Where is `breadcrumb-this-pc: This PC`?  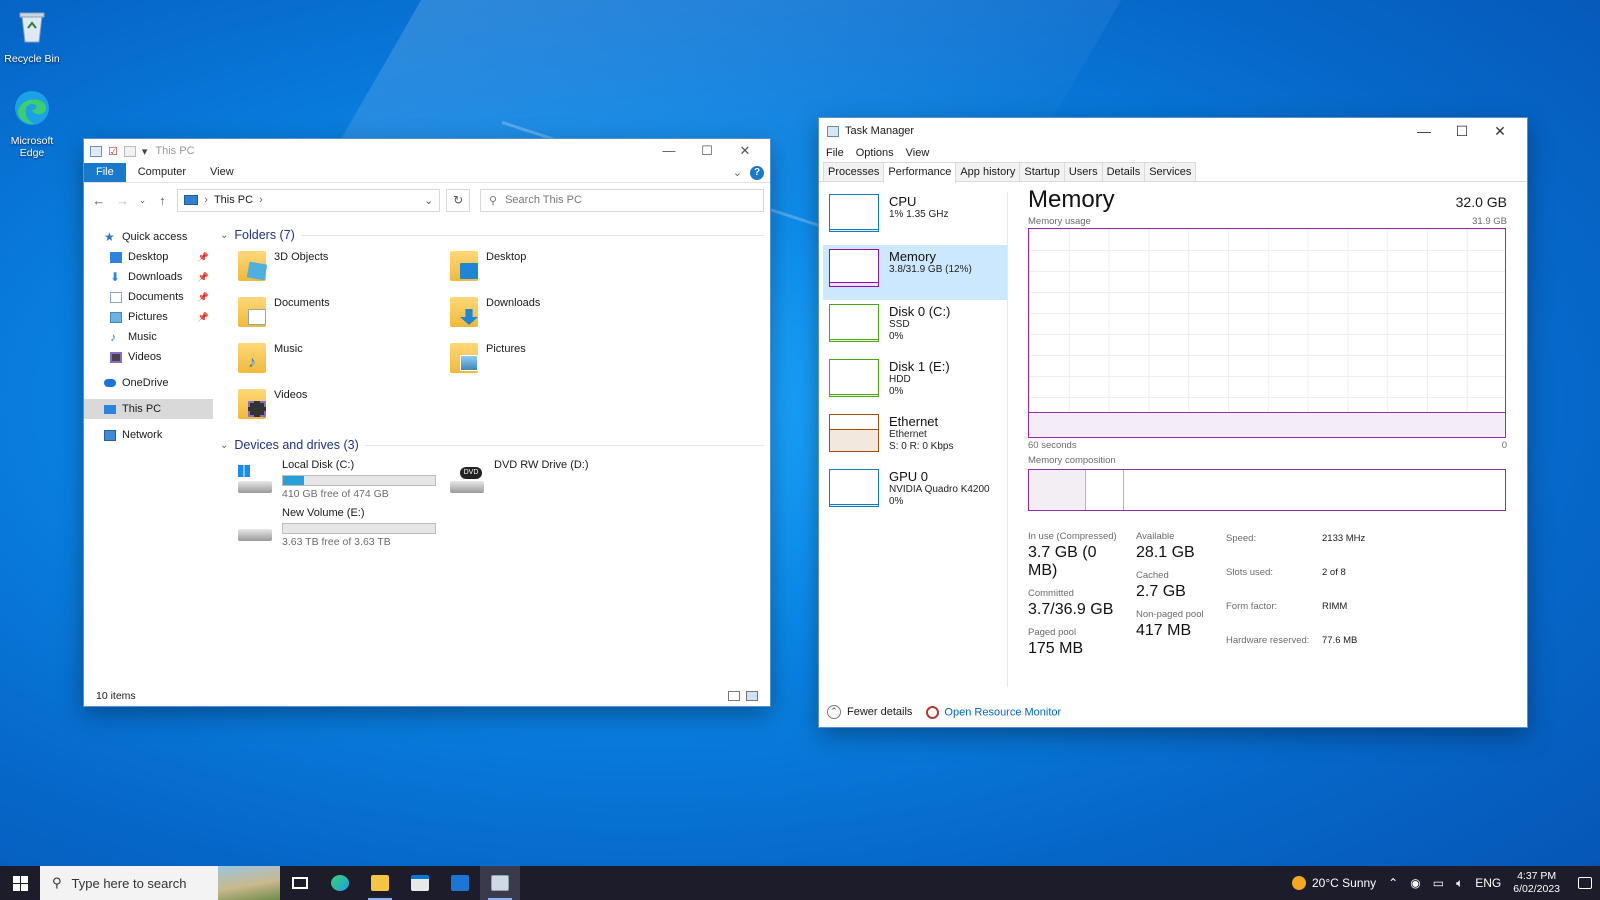
breadcrumb-this-pc: This PC is located at coordinates (233, 200).